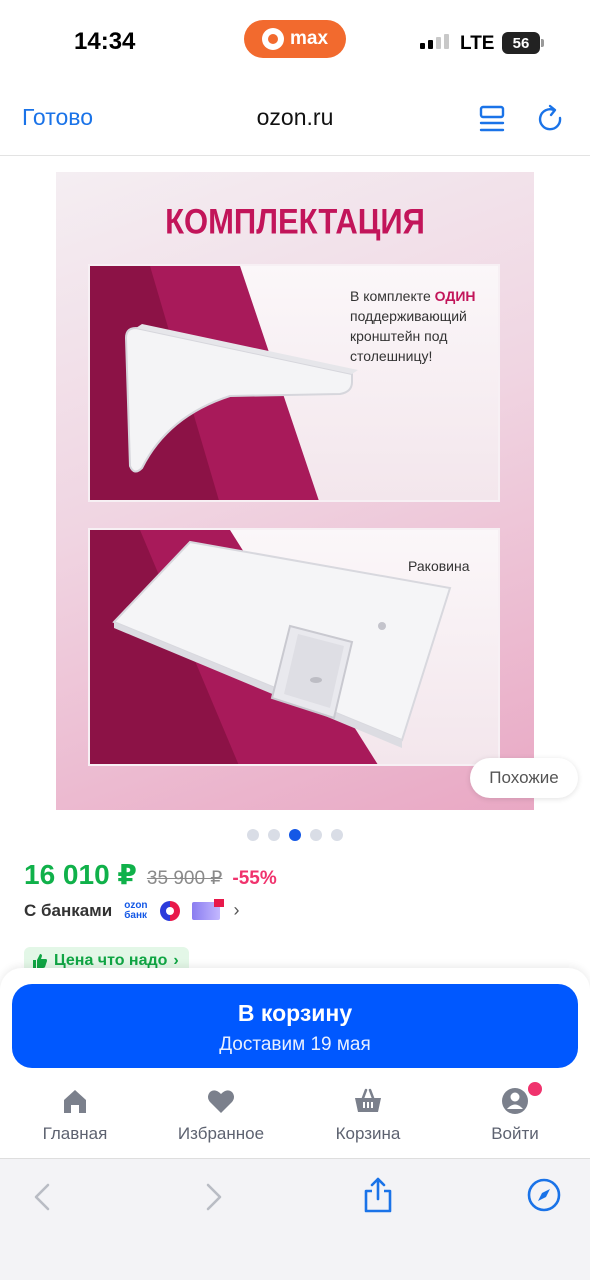  Describe the element at coordinates (136, 910) in the screenshot. I see `ozon-bank-logo-icon: ozon банк` at that location.